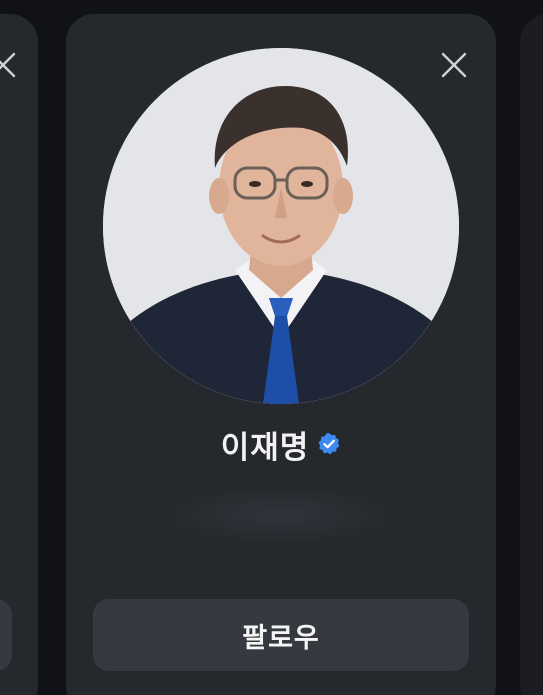 This screenshot has width=543, height=695. I want to click on profile-subtitle-blurred, so click(280, 515).